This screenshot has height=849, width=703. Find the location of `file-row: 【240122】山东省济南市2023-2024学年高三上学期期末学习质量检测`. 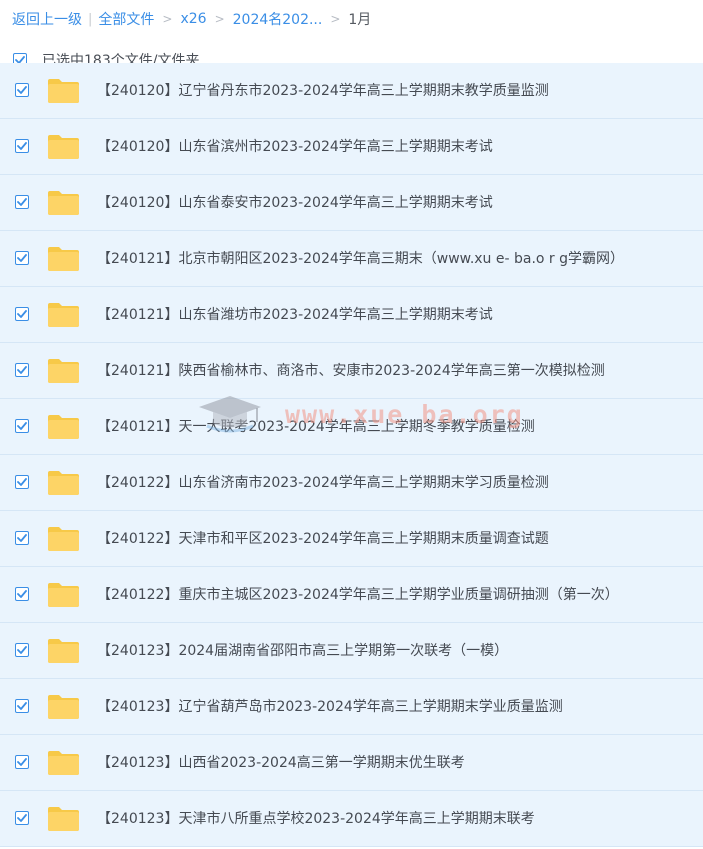

file-row: 【240122】山东省济南市2023-2024学年高三上学期期末学习质量检测 is located at coordinates (351, 483).